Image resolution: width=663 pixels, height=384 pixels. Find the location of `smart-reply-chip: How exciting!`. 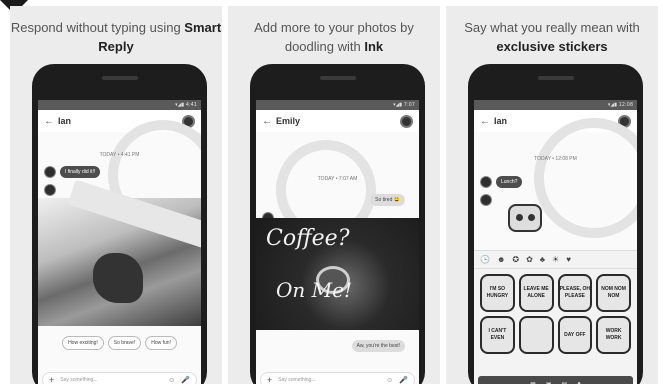

smart-reply-chip: How exciting! is located at coordinates (83, 343).